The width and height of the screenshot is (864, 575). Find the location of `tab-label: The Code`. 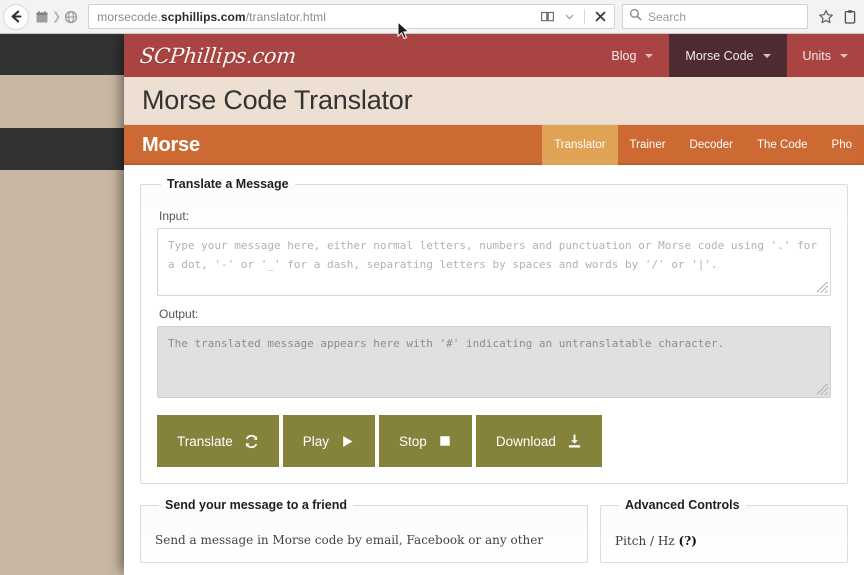

tab-label: The Code is located at coordinates (782, 145).